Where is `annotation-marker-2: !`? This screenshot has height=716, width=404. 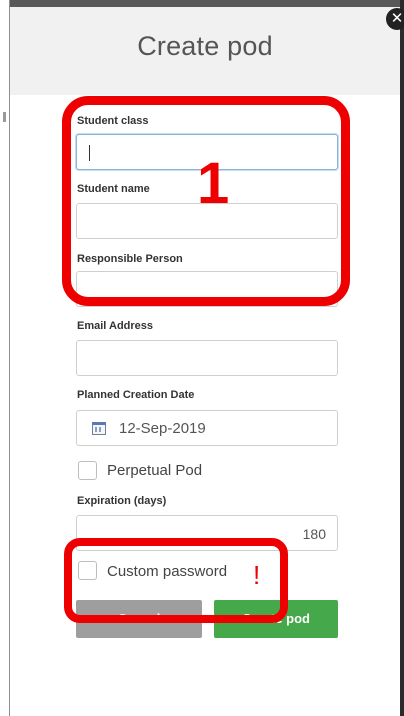
annotation-marker-2: ! is located at coordinates (257, 575).